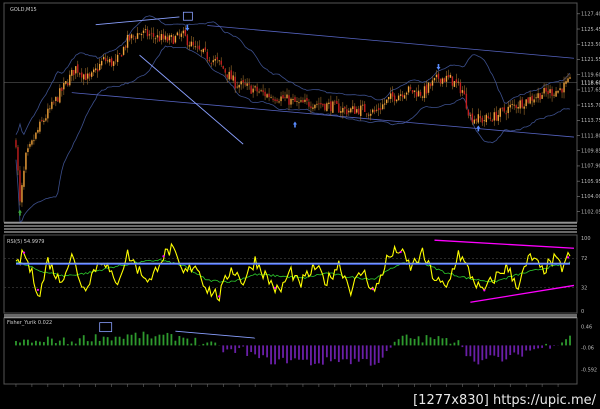 Image resolution: width=600 pixels, height=409 pixels. What do you see at coordinates (590, 15) in the screenshot?
I see `y-tick-label: 1127.40` at bounding box center [590, 15].